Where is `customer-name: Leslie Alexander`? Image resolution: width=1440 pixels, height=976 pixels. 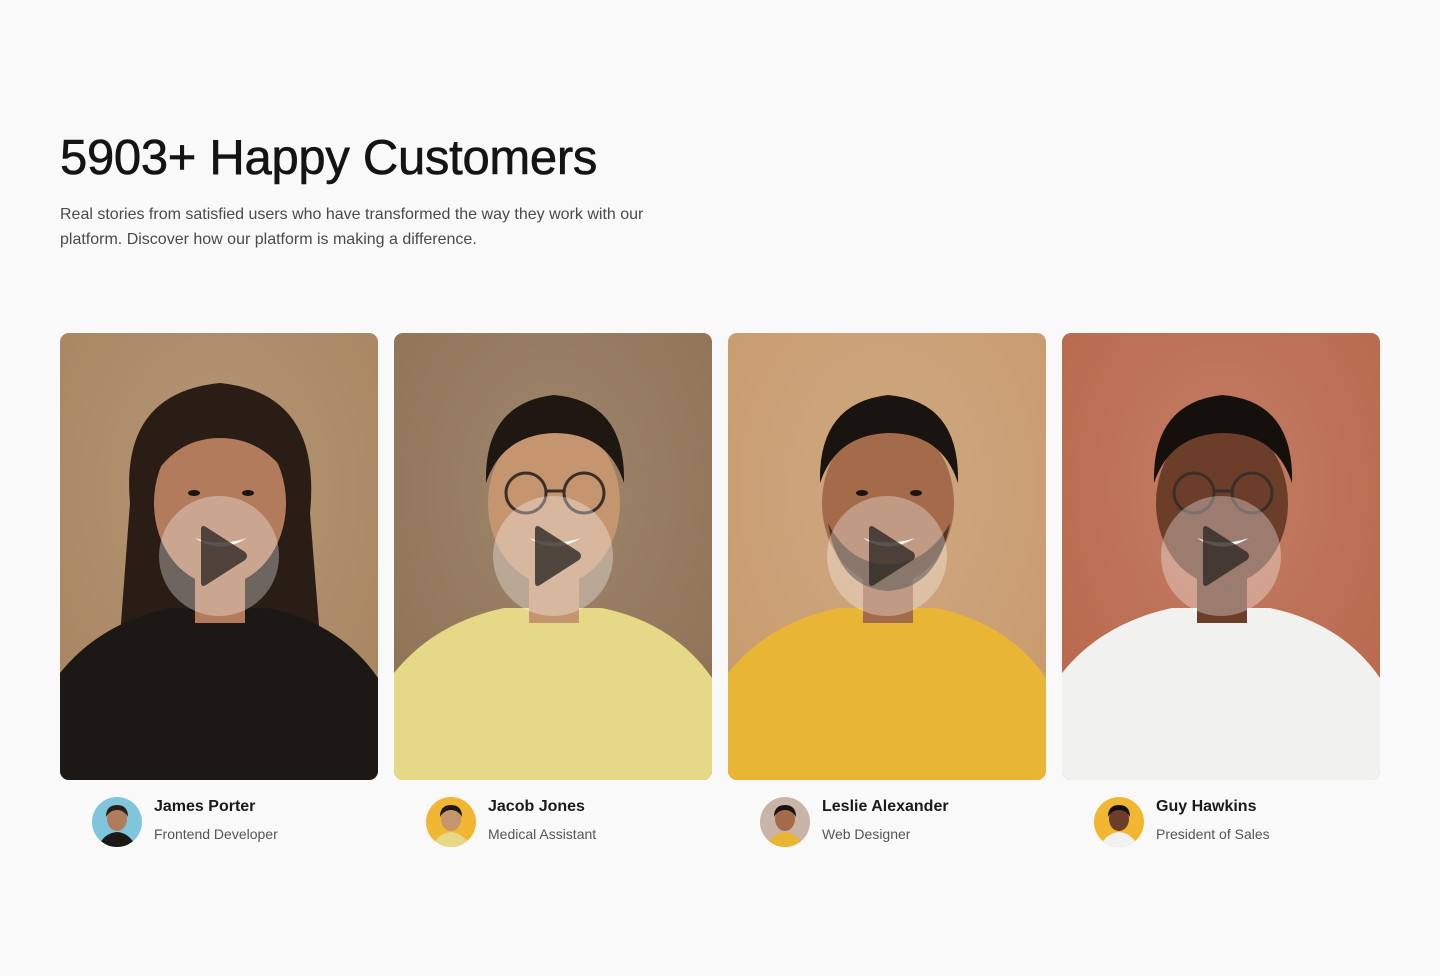 customer-name: Leslie Alexander is located at coordinates (885, 806).